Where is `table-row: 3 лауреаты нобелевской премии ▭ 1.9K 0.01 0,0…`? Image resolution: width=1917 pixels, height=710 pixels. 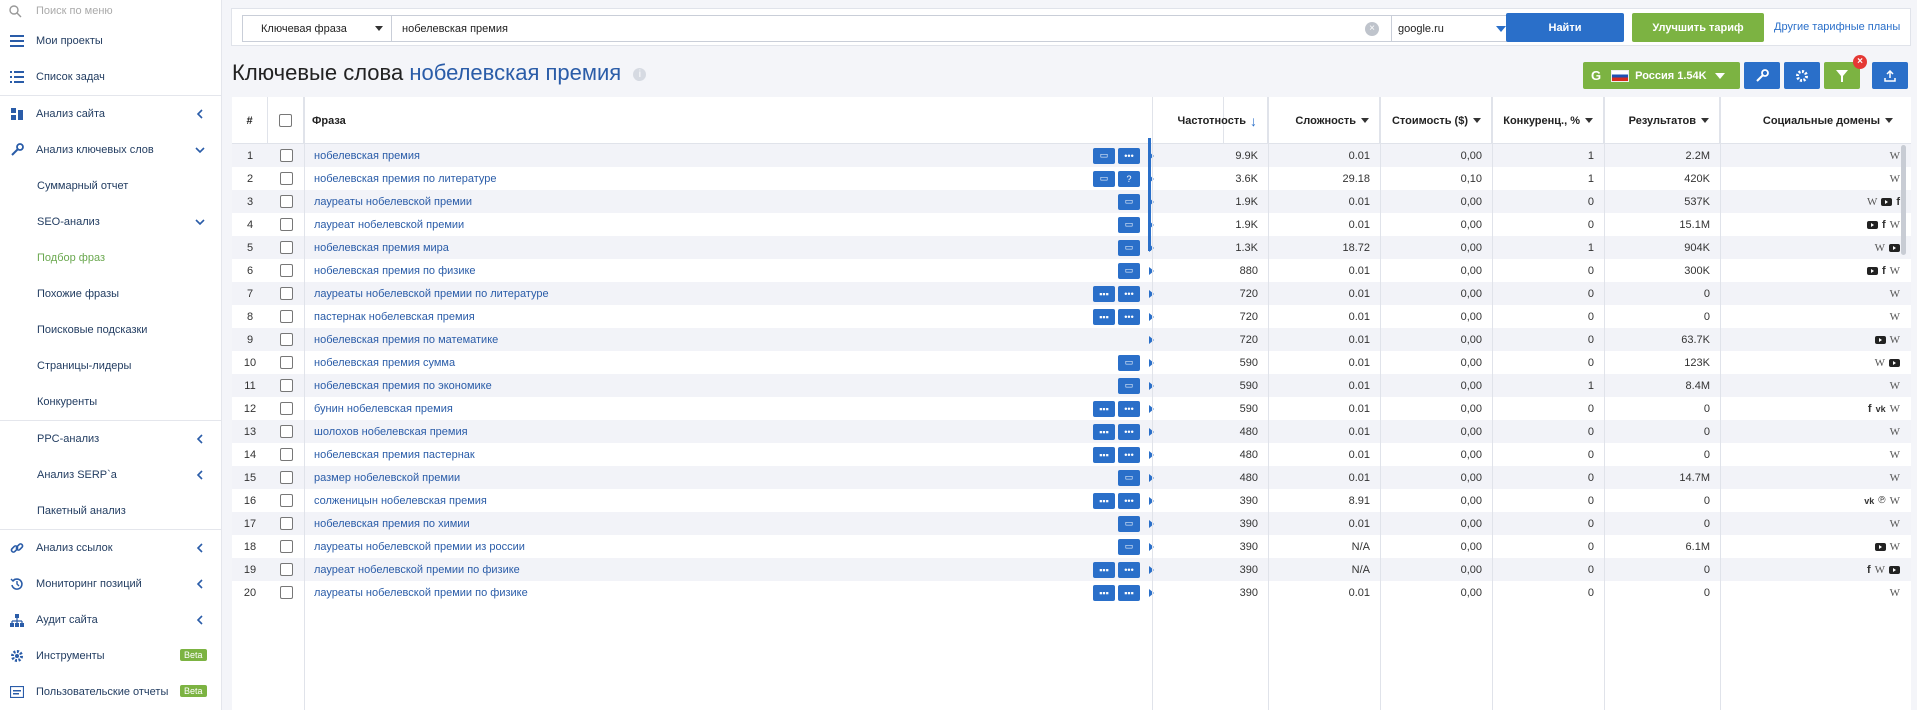 table-row: 3 лауреаты нобелевской премии ▭ 1.9K 0.01 0,0… is located at coordinates (1071, 201).